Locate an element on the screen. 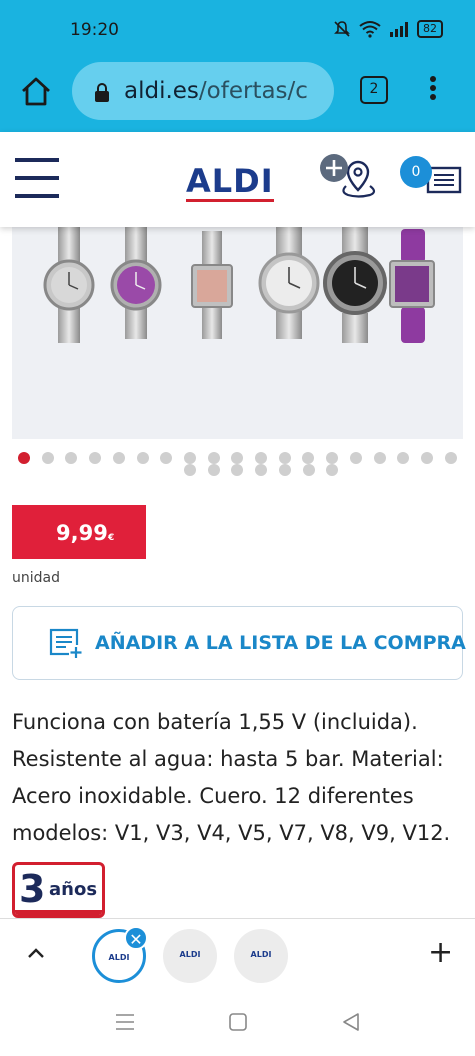 Image resolution: width=475 pixels, height=1056 pixels. new-tab-icon: + is located at coordinates (440, 953).